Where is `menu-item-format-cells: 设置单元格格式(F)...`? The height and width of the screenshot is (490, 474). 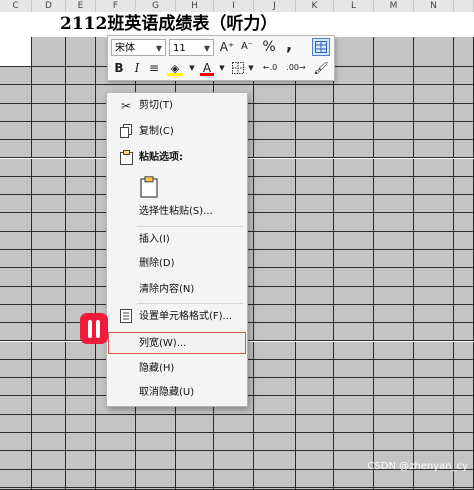 menu-item-format-cells: 设置单元格格式(F)... is located at coordinates (177, 317).